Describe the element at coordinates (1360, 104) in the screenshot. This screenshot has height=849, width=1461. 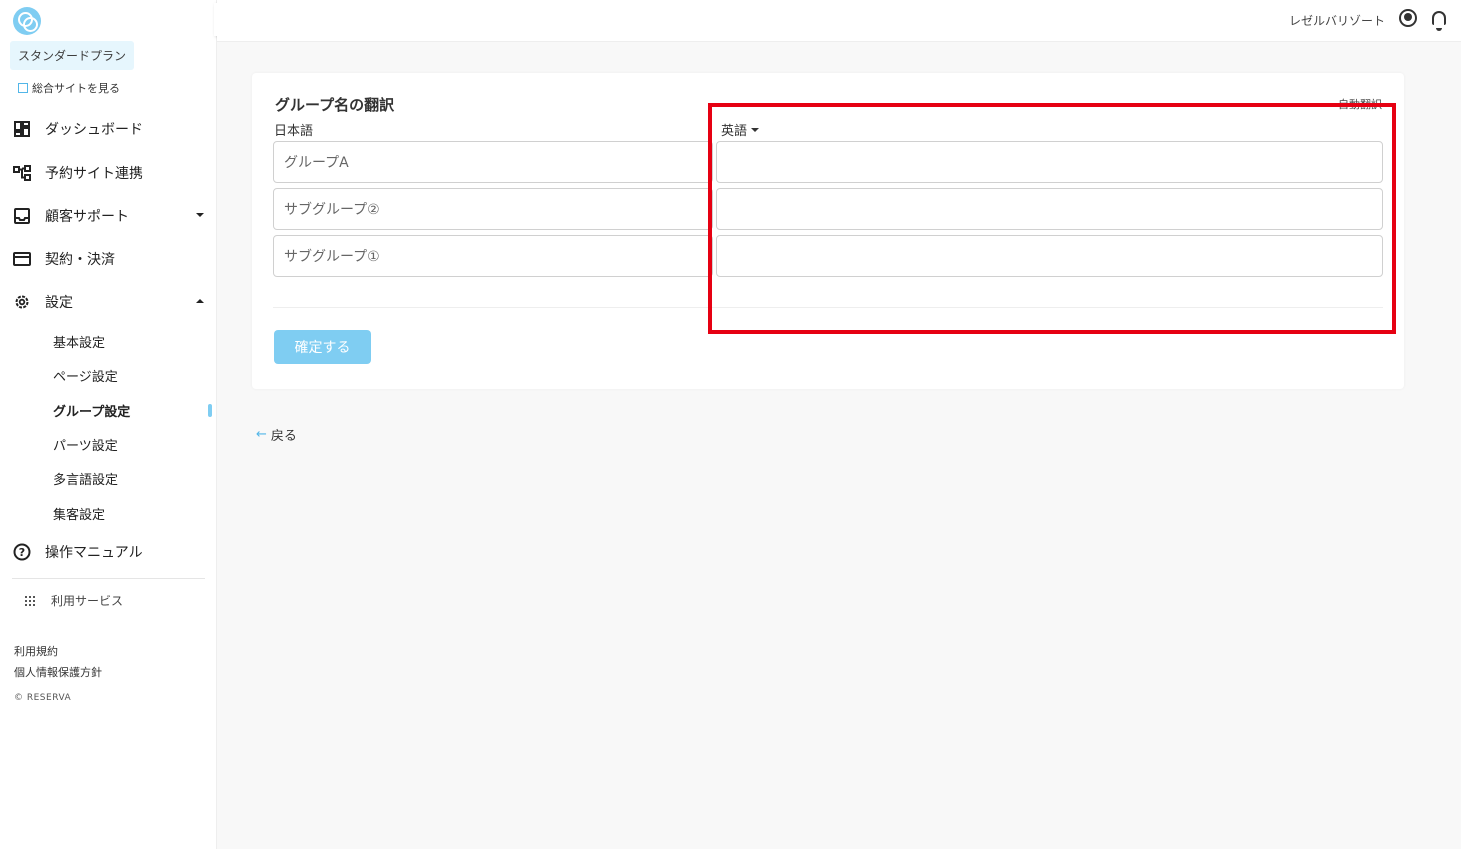
I see `auto-translate-button: 自動翻訳` at that location.